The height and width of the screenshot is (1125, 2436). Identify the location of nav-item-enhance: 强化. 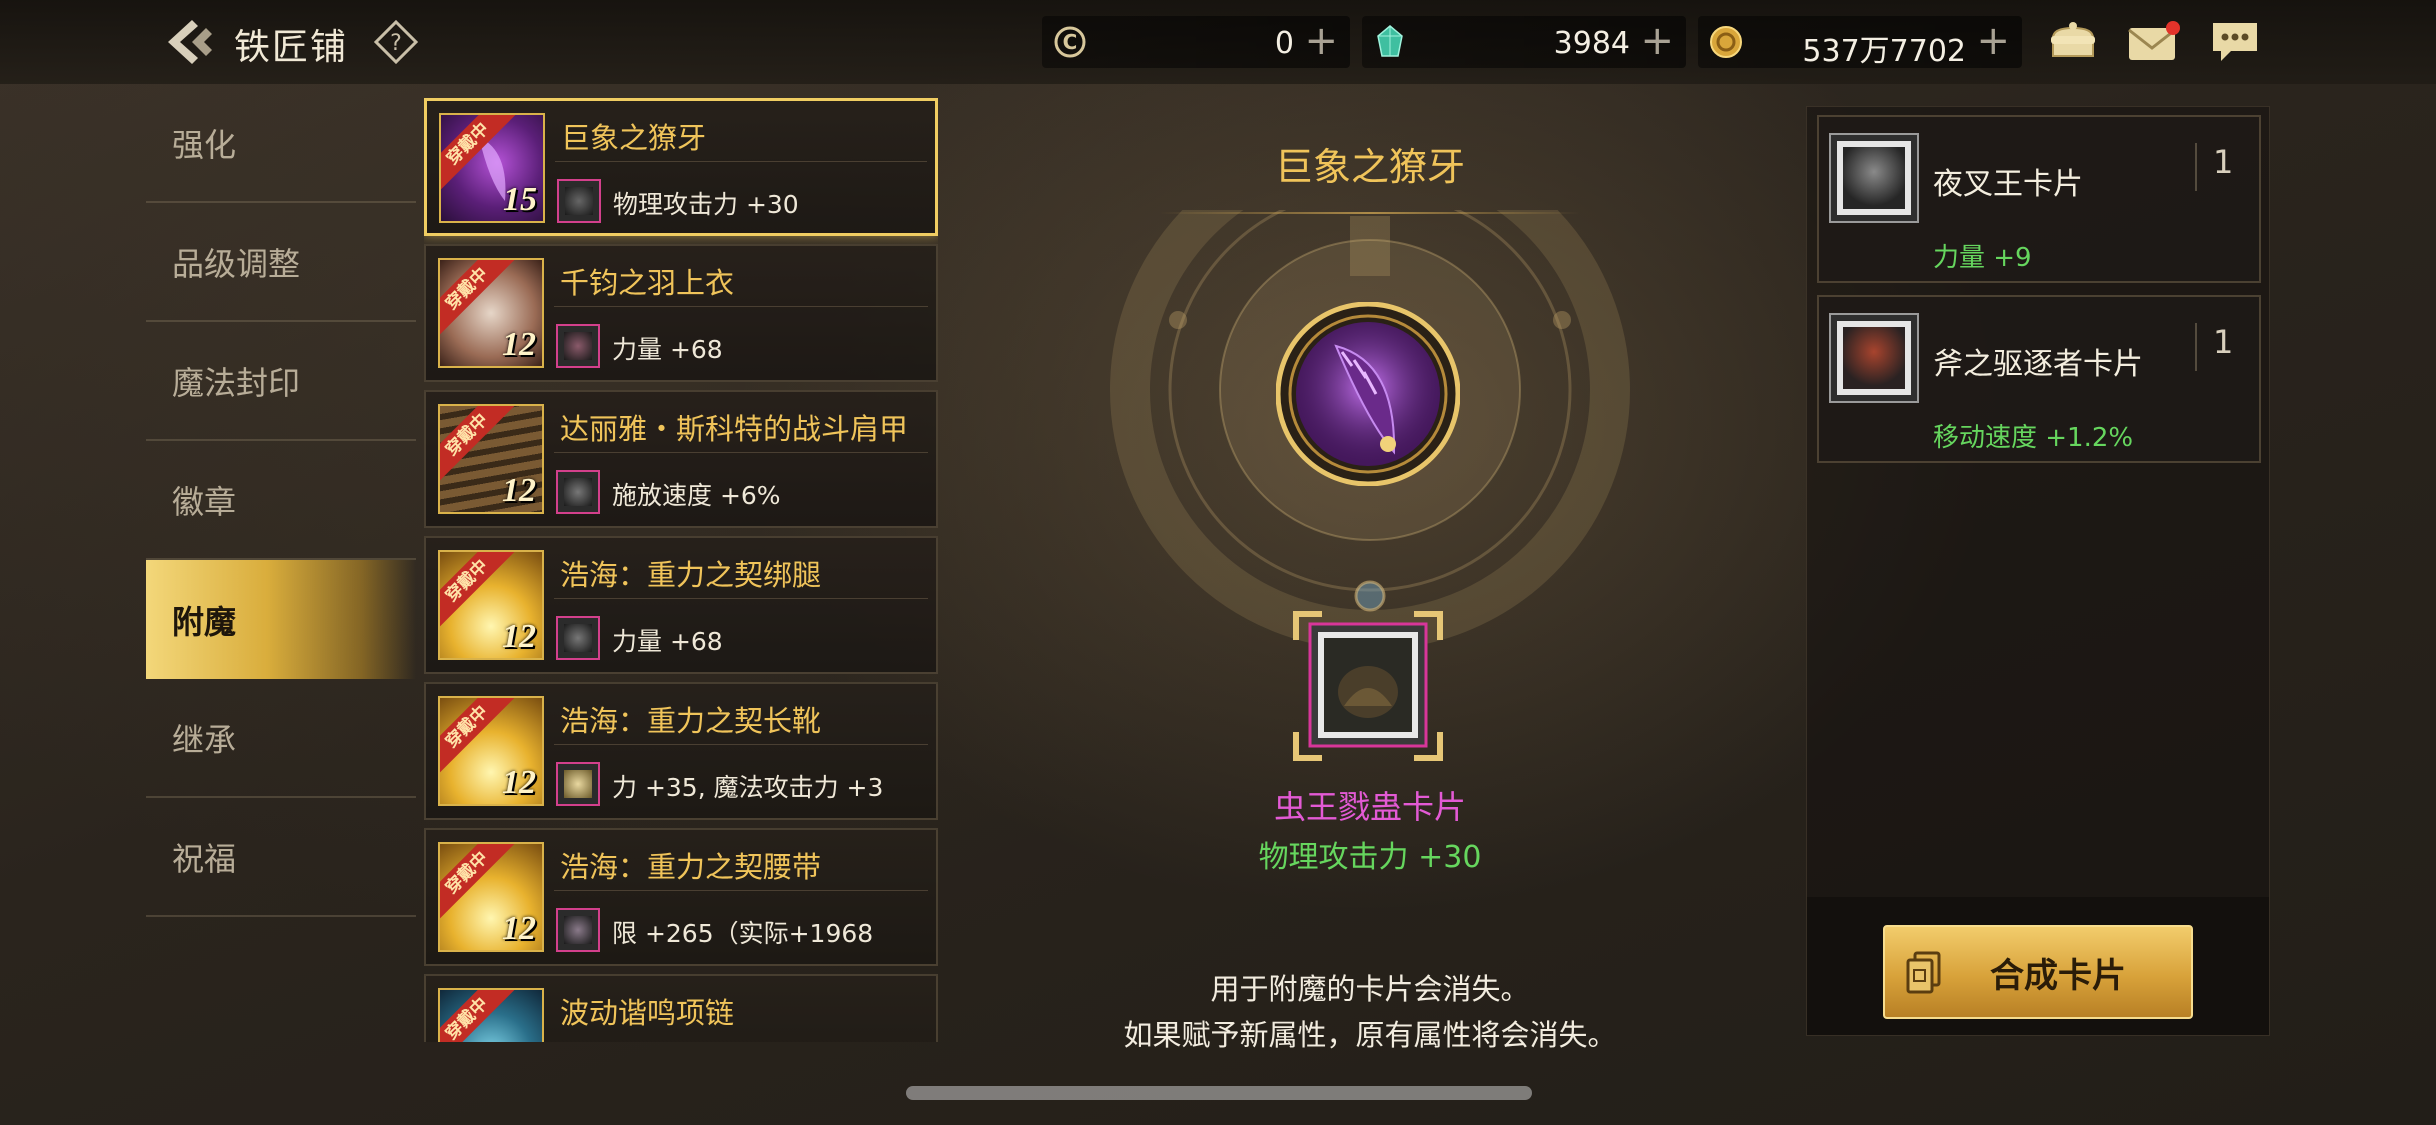
(281, 143).